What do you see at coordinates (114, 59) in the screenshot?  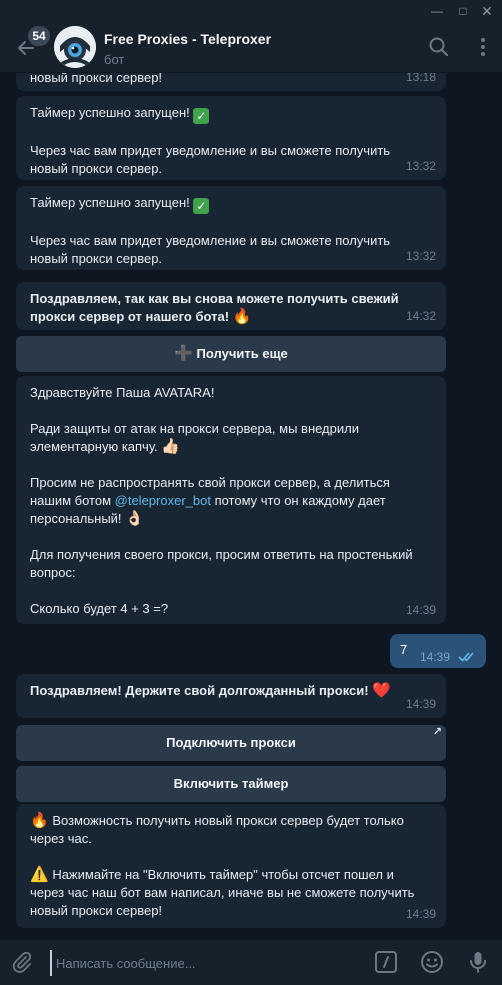 I see `chat-subtitle: бот` at bounding box center [114, 59].